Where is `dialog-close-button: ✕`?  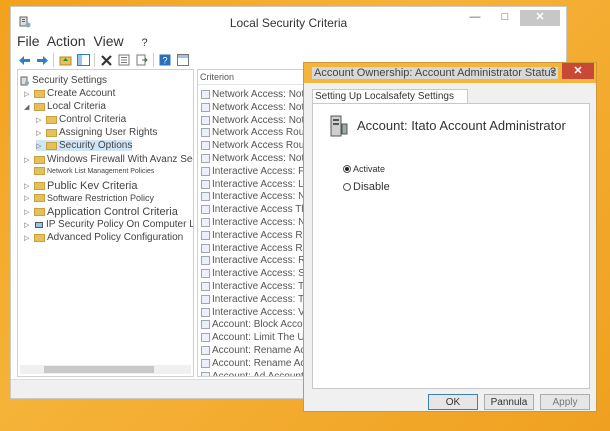 dialog-close-button: ✕ is located at coordinates (578, 71).